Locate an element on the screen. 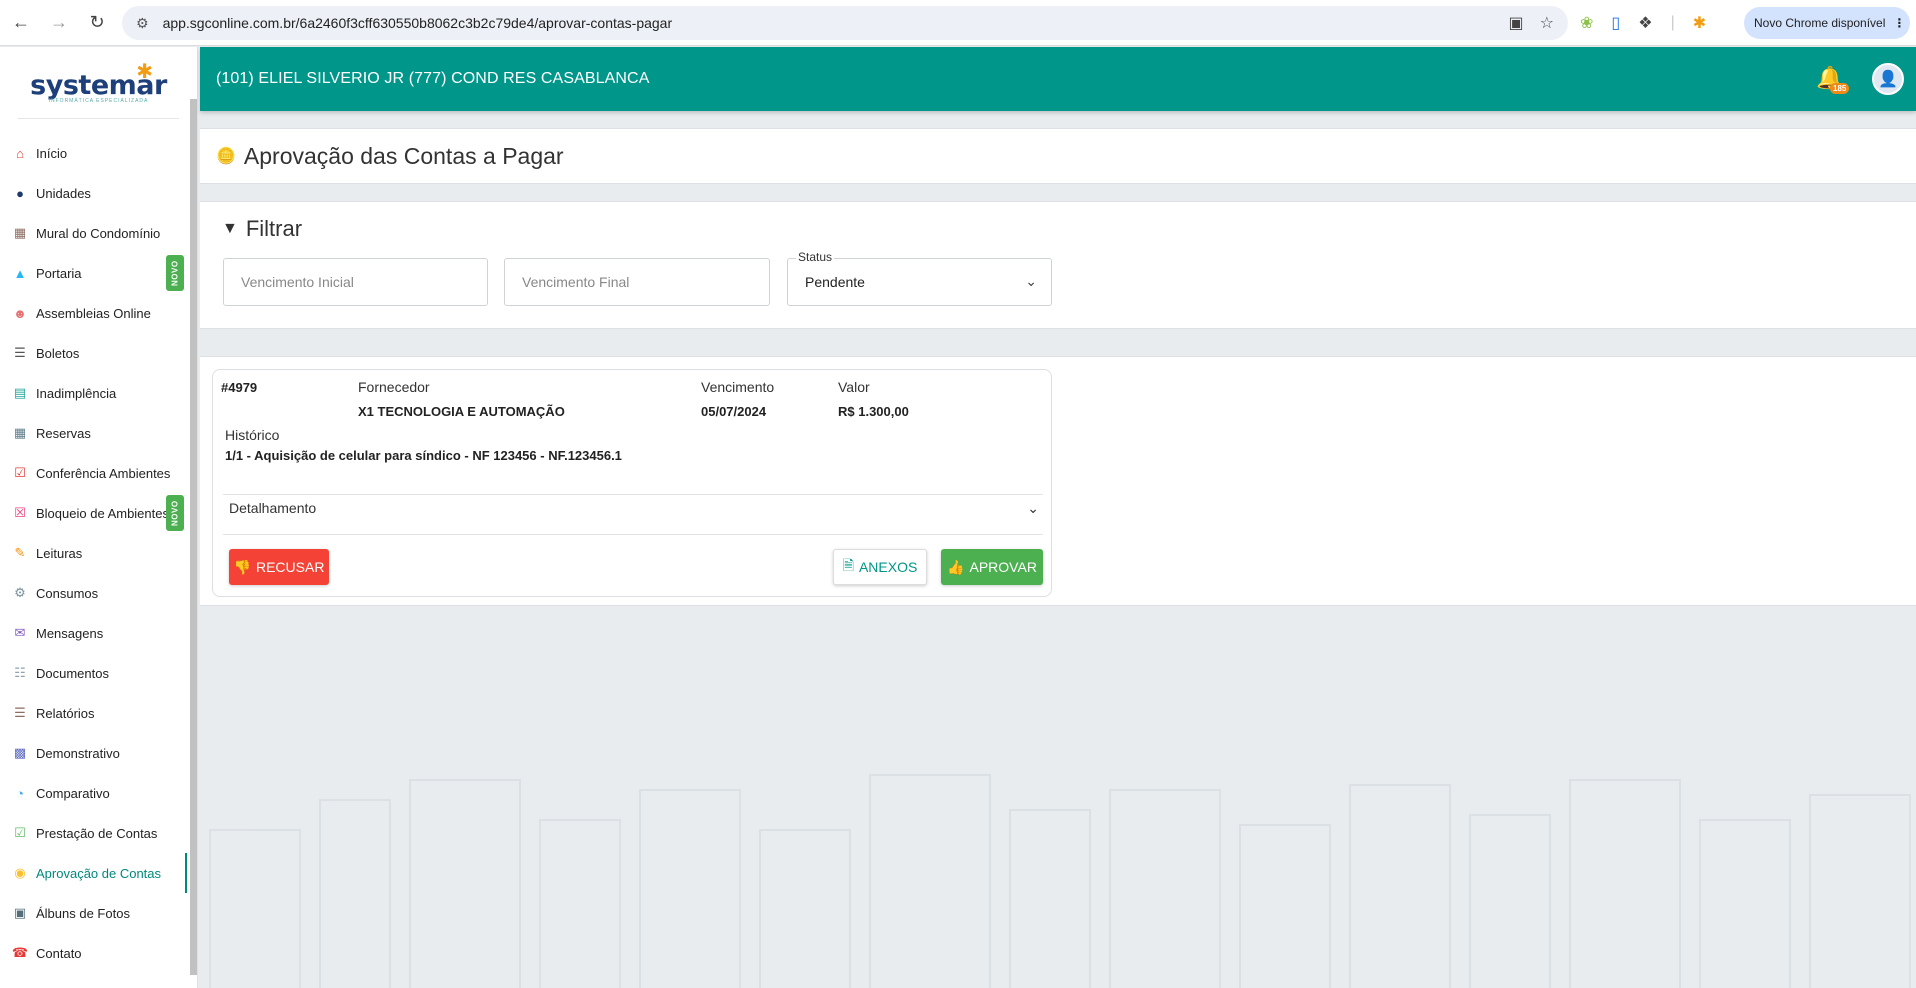 This screenshot has width=1916, height=988. filter-funnel-icon: ▼ is located at coordinates (230, 228).